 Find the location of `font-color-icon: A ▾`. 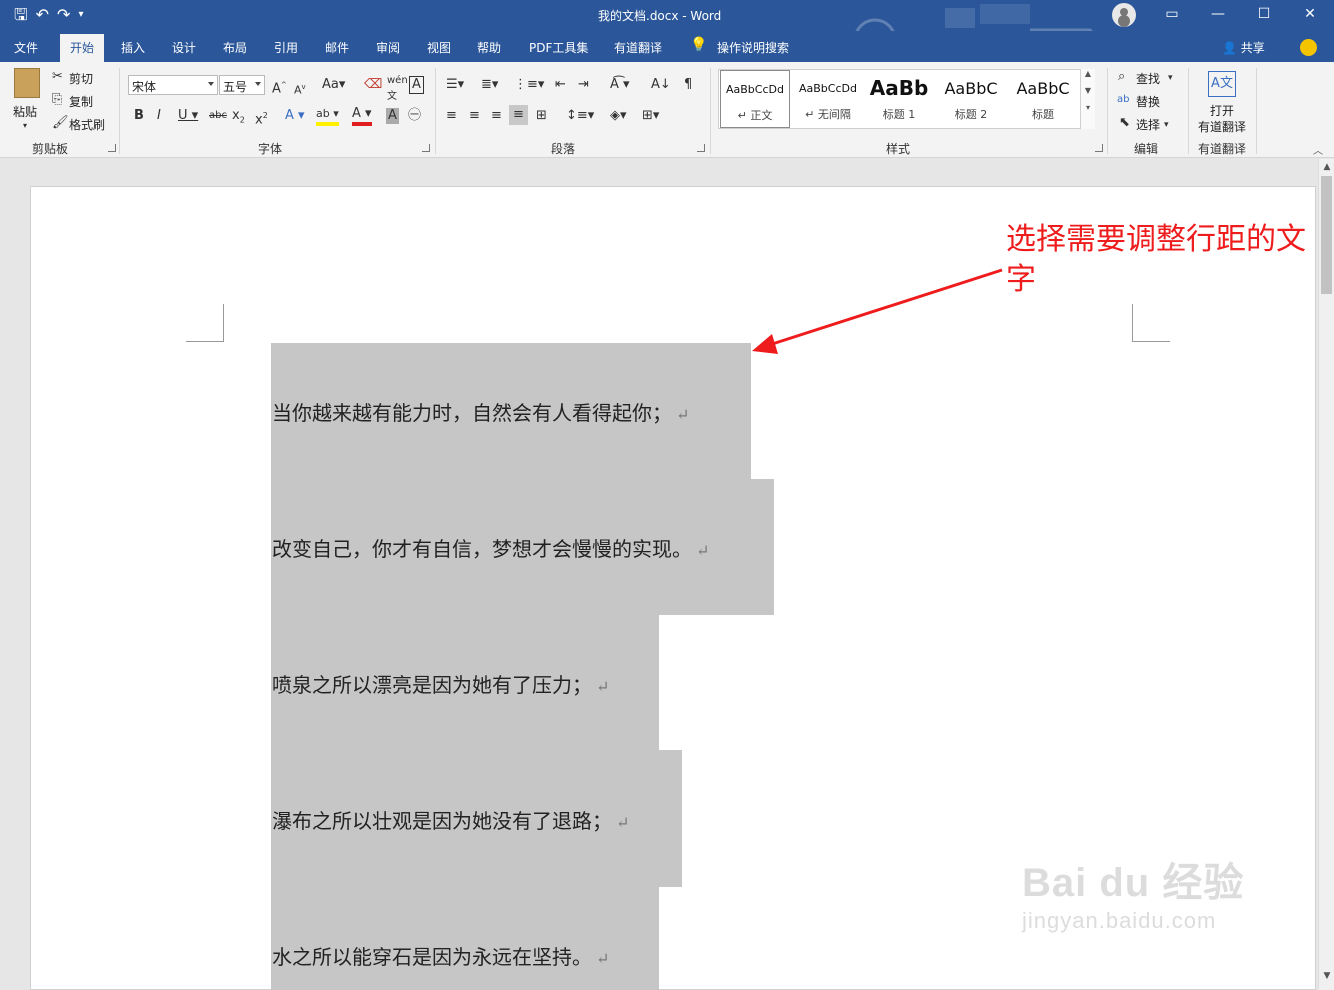

font-color-icon: A ▾ is located at coordinates (362, 116).